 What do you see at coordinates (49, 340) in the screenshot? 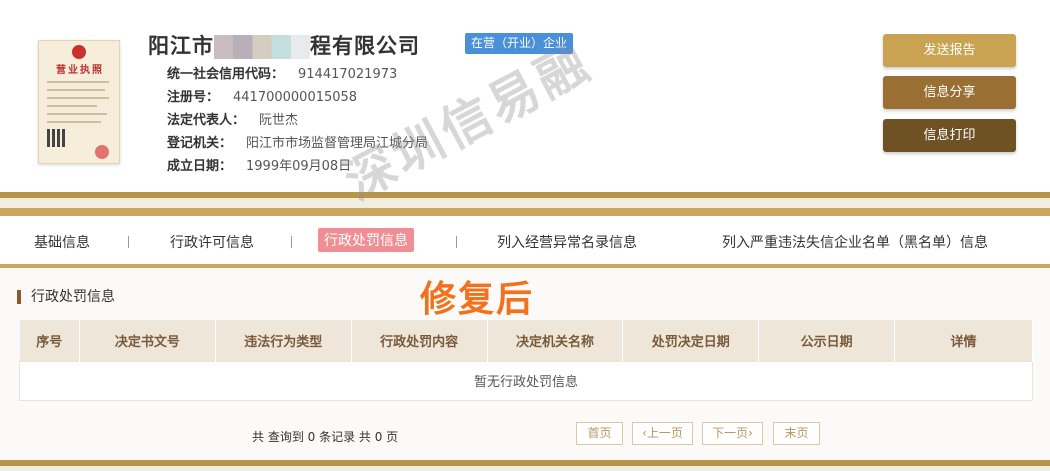
I see `column-header: 序号` at bounding box center [49, 340].